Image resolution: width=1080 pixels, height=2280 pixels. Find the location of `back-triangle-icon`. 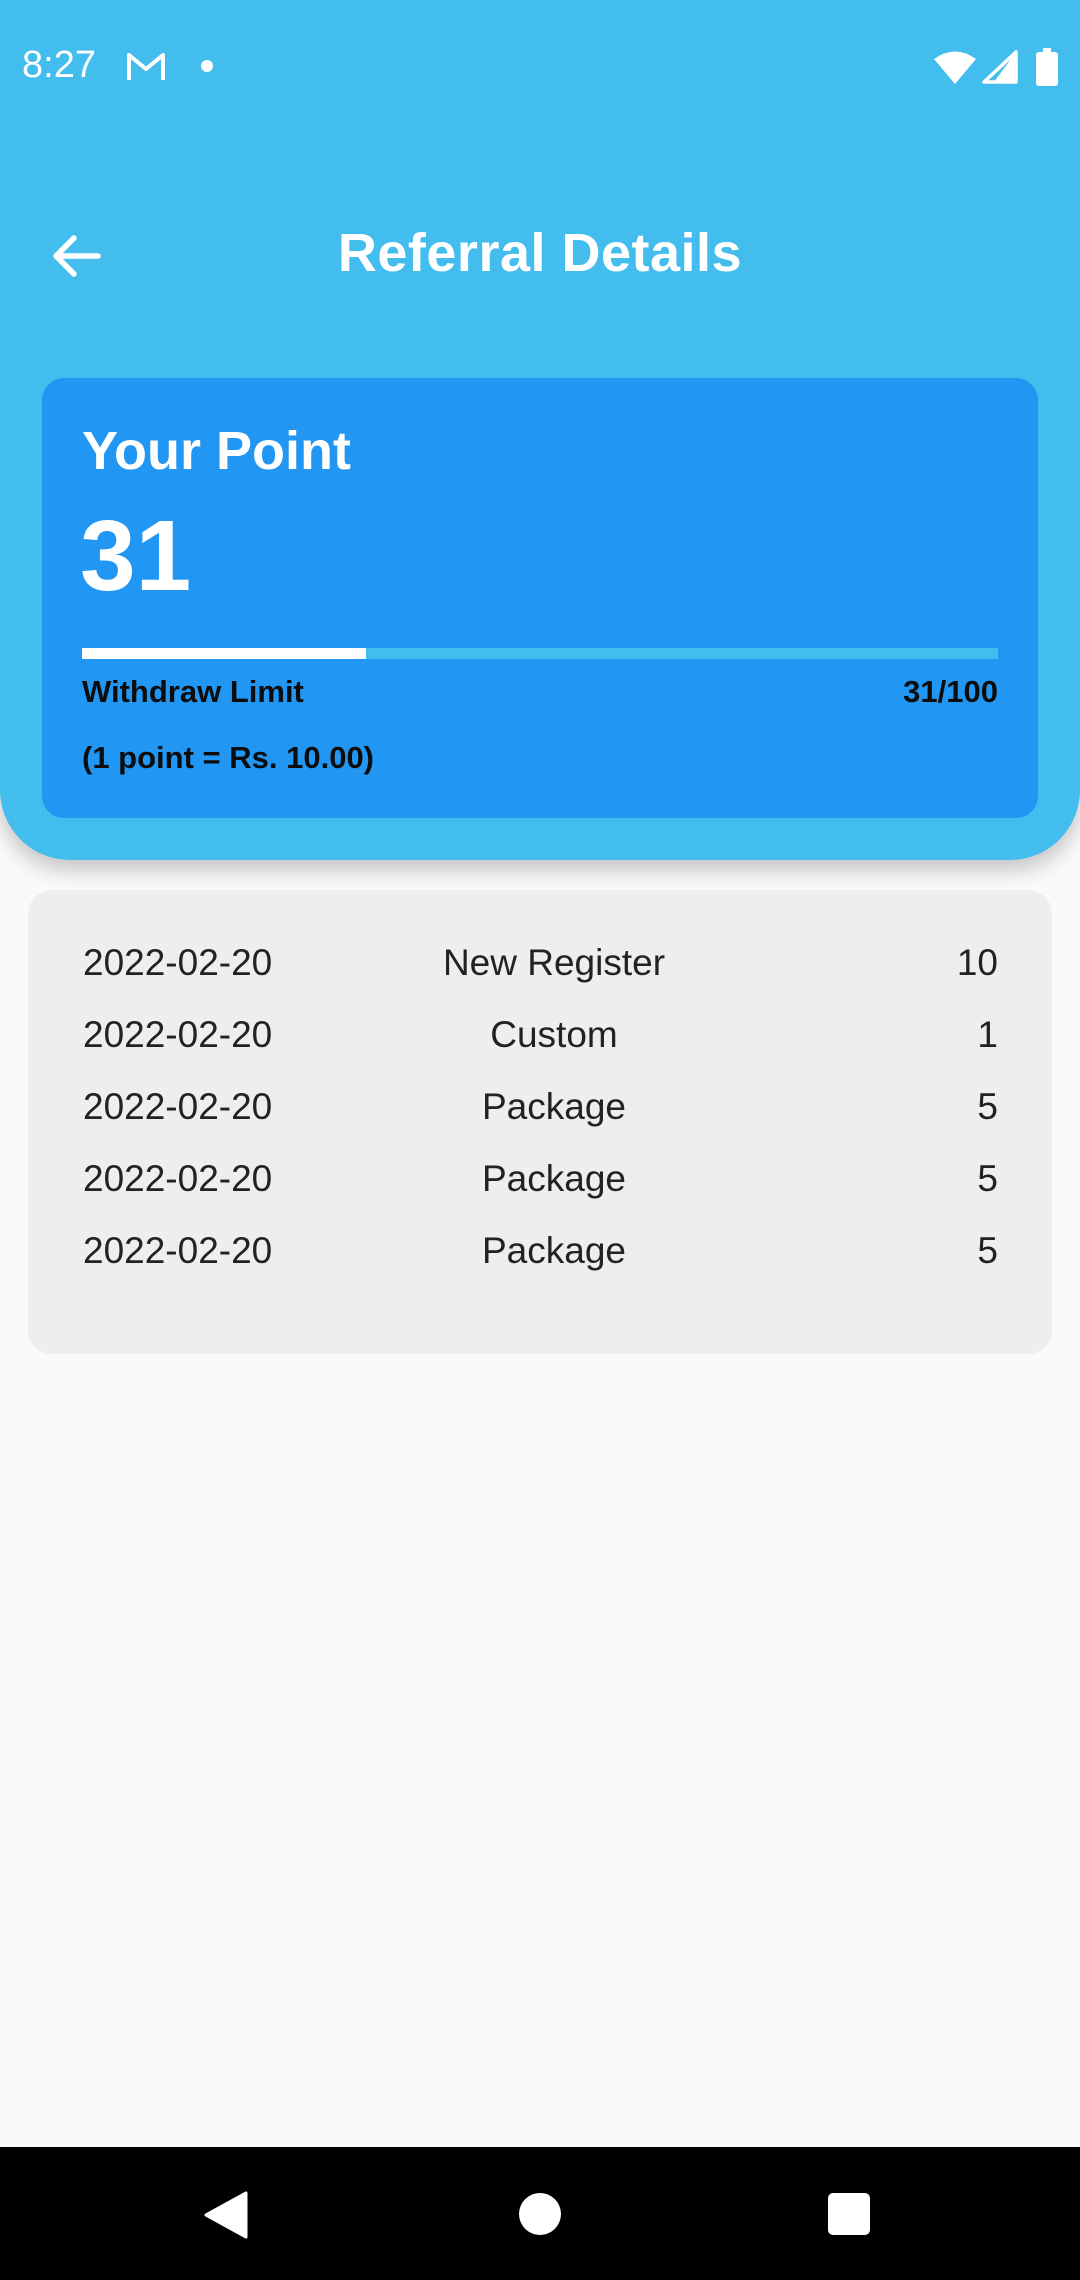

back-triangle-icon is located at coordinates (226, 2215).